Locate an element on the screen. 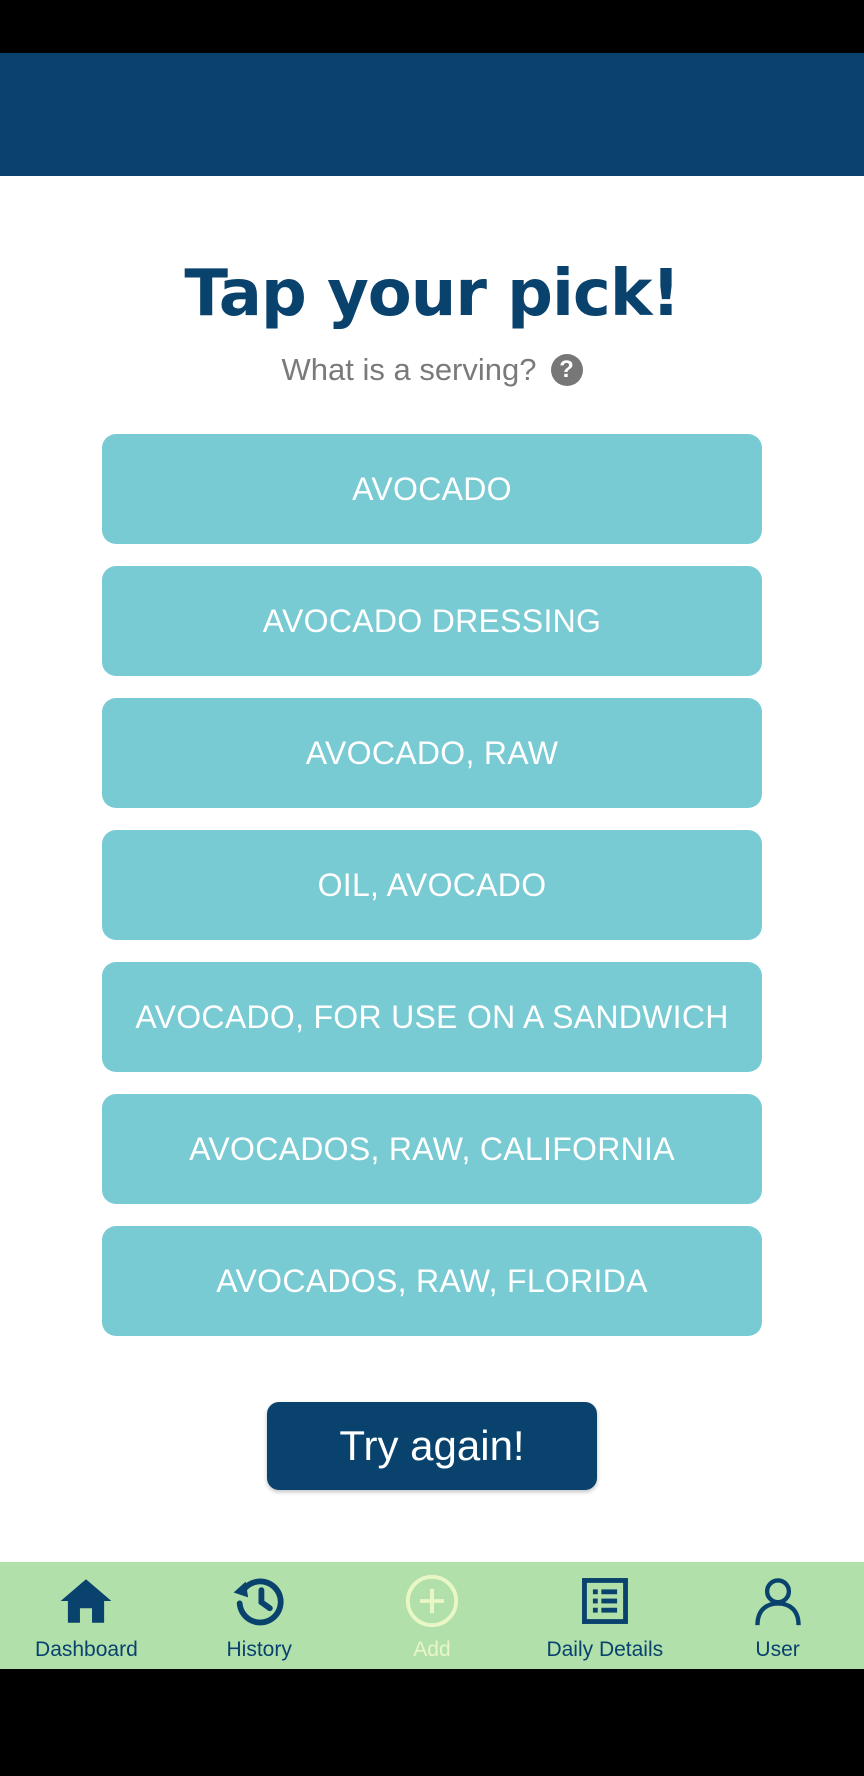 The image size is (864, 1776). serving-help-row: What is a serving? ? is located at coordinates (432, 370).